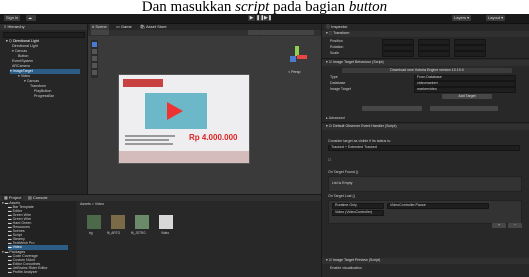 The width and height of the screenshot is (529, 277). Describe the element at coordinates (353, 260) in the screenshot. I see `image-target-preview-label: ▾ ☑ Image Target Preview (Script)` at that location.